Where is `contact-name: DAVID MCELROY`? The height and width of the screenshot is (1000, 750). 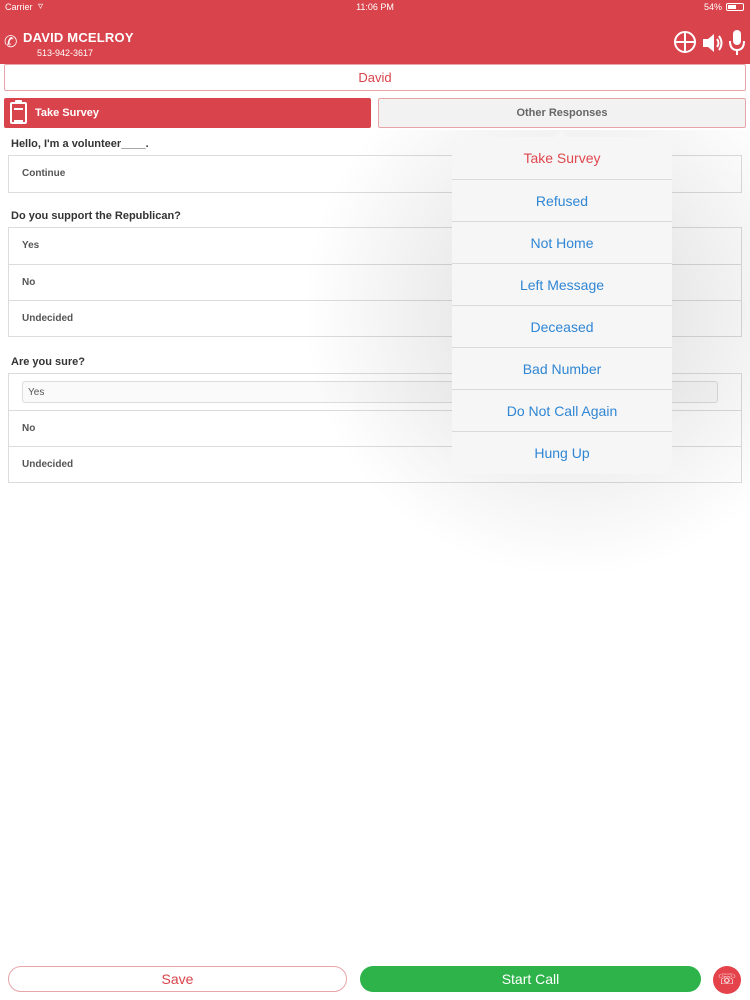 contact-name: DAVID MCELROY is located at coordinates (78, 37).